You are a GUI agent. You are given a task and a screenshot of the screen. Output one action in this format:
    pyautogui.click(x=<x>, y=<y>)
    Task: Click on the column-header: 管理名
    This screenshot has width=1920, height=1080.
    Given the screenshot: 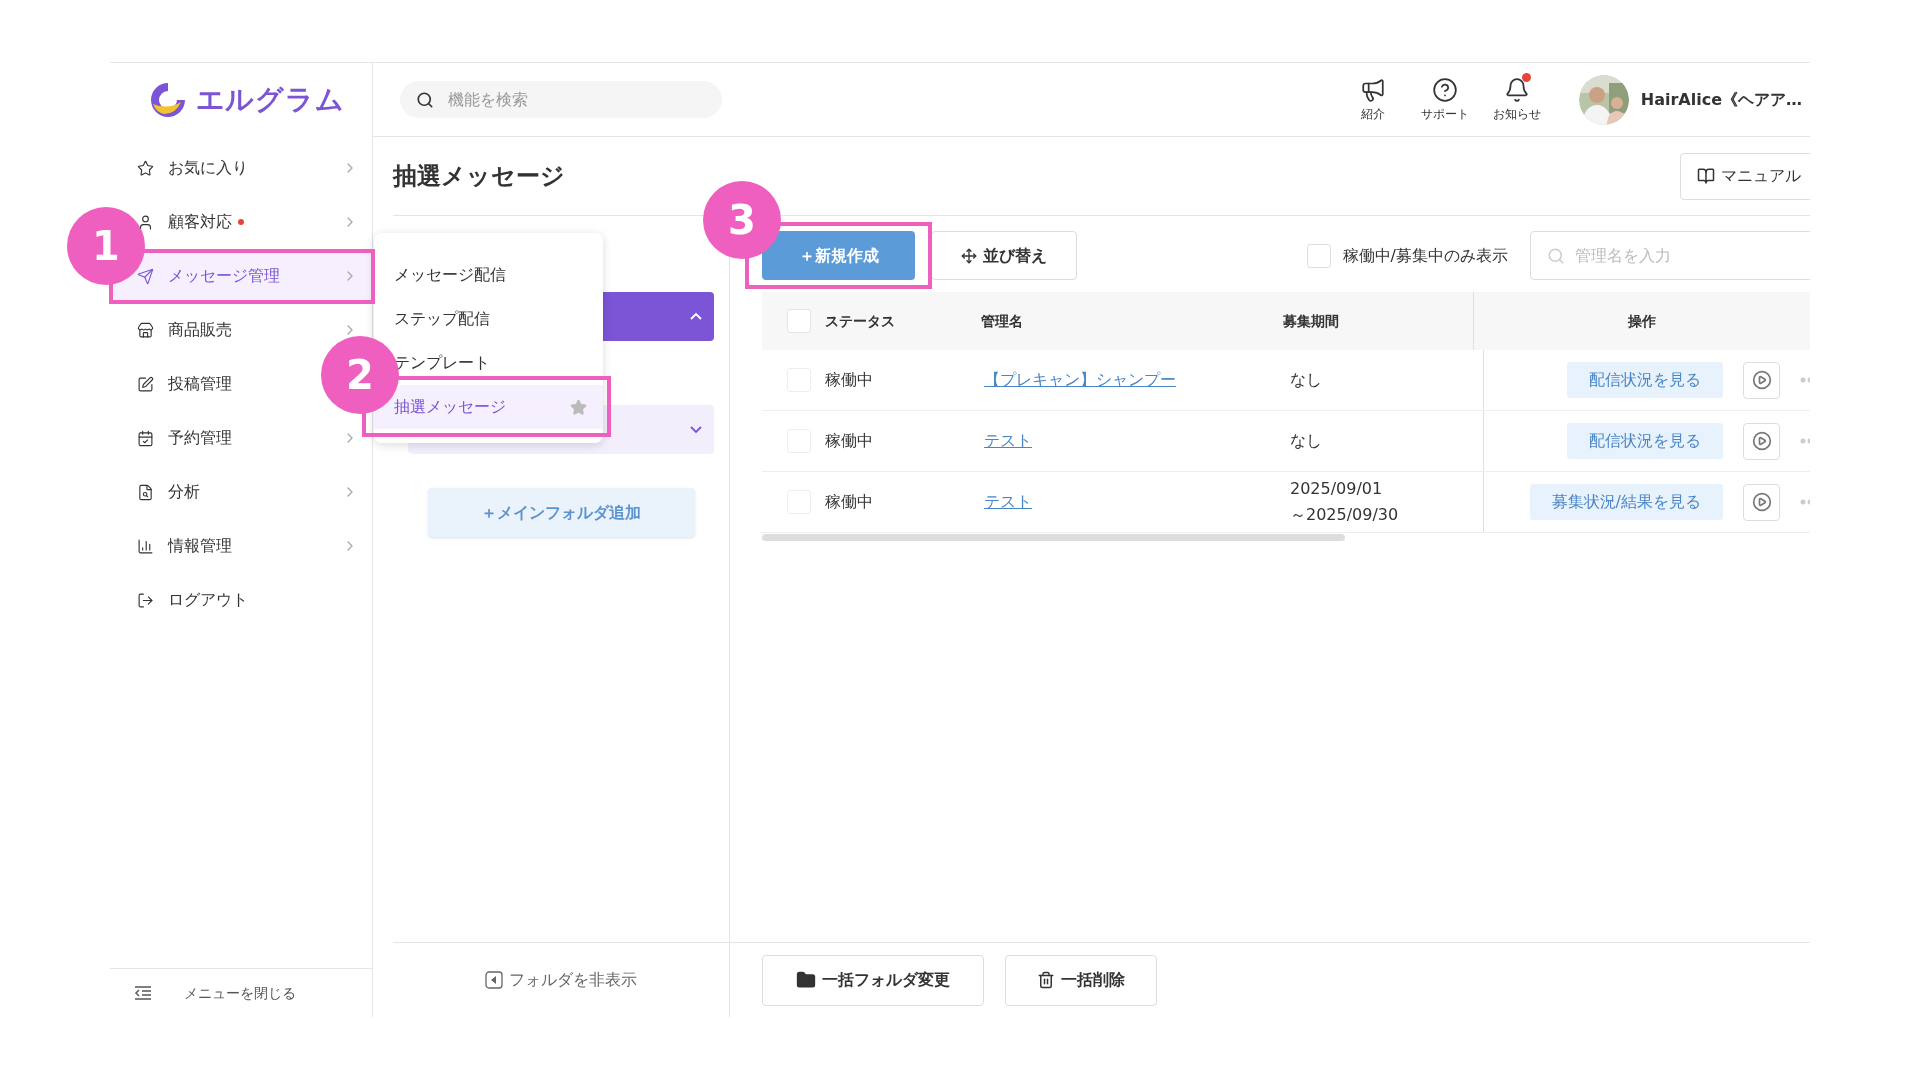 What is the action you would take?
    pyautogui.click(x=1003, y=321)
    